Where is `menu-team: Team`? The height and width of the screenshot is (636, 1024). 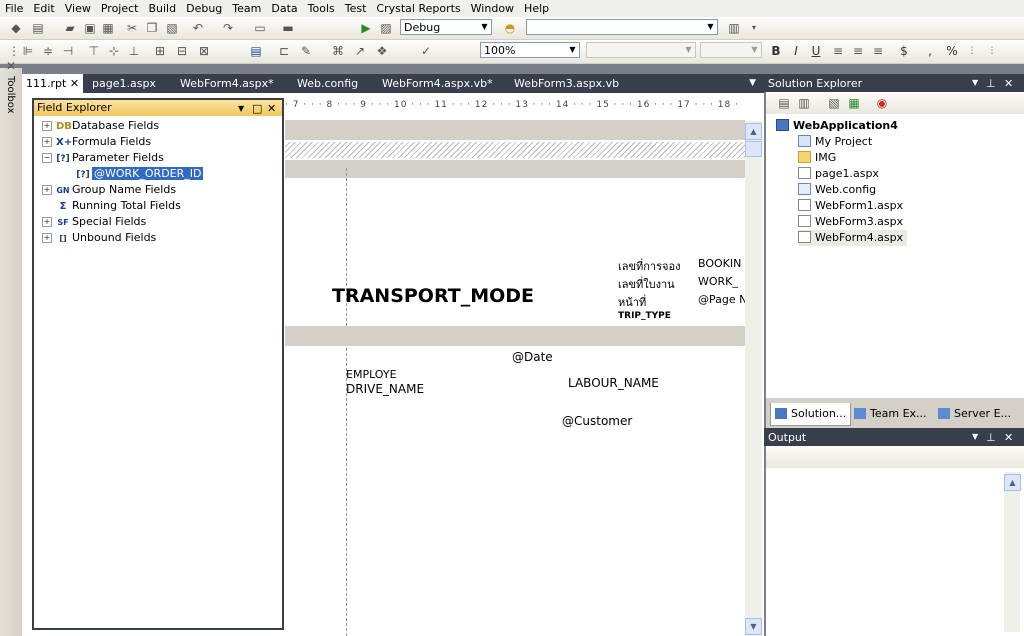
menu-team: Team is located at coordinates (246, 8).